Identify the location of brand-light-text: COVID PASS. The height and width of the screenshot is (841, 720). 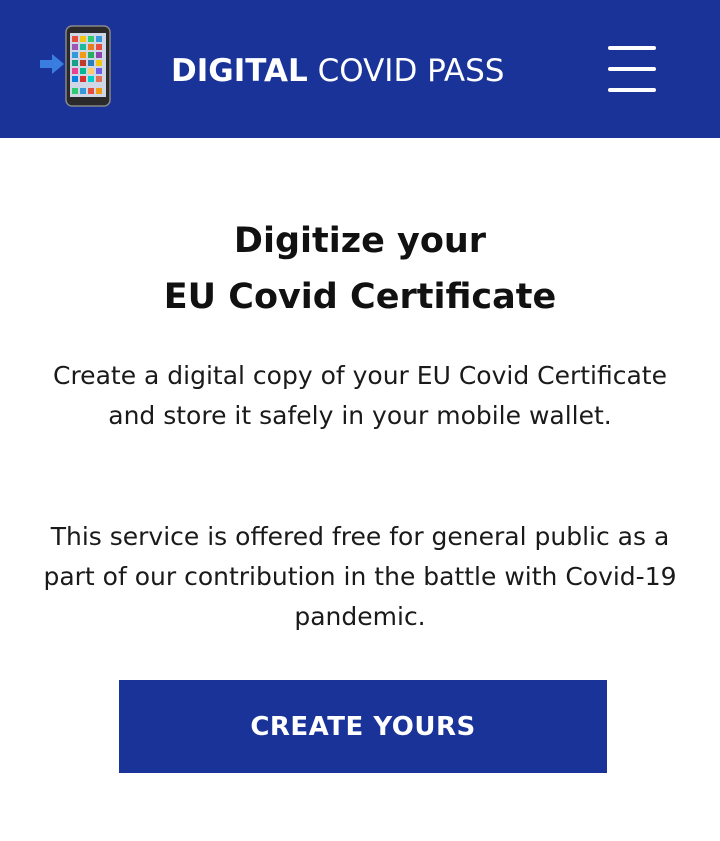
(411, 71).